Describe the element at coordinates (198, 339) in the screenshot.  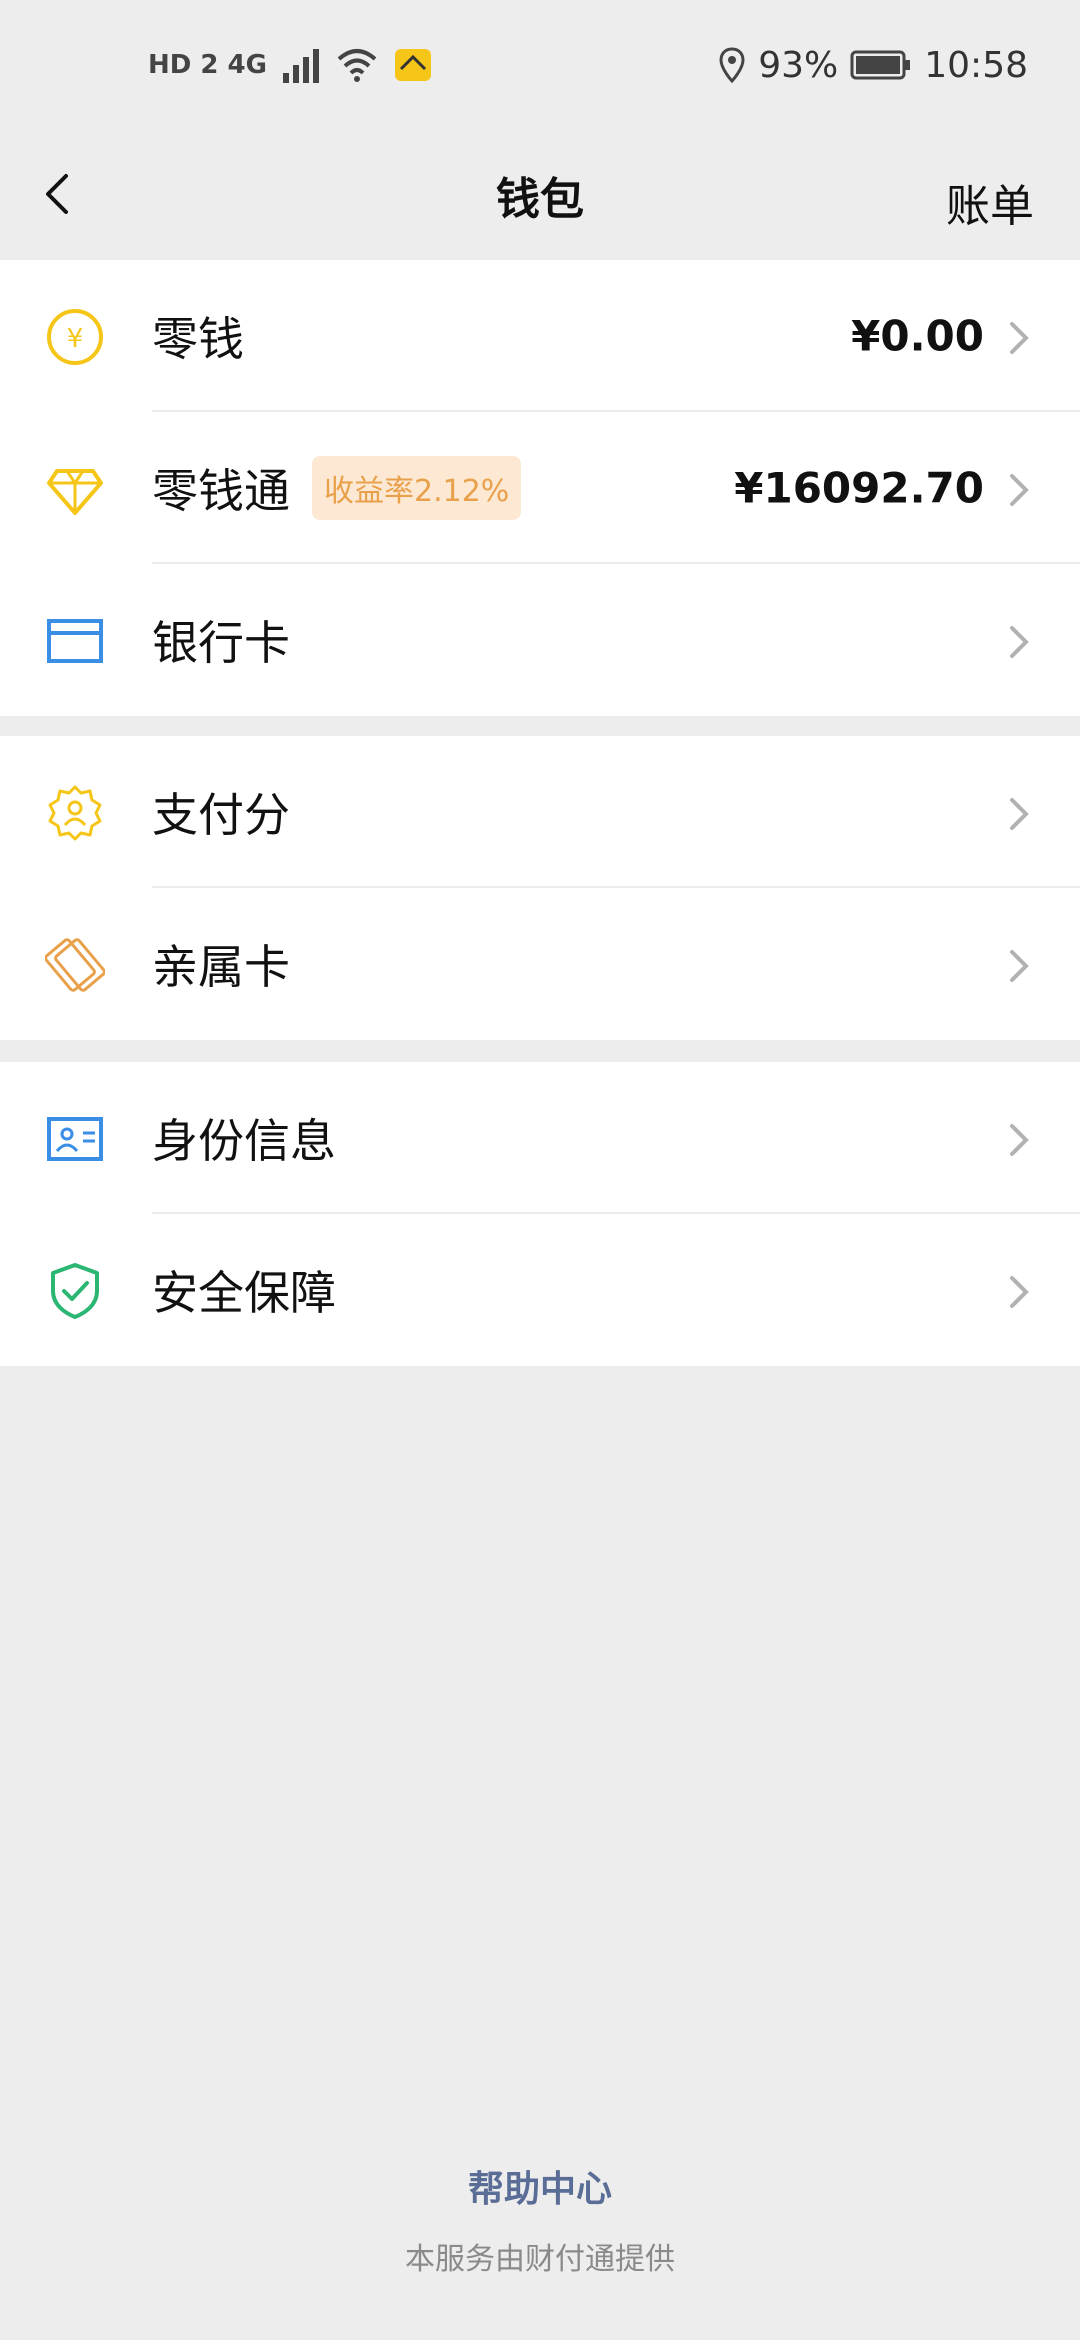
I see `row-label: 零钱` at that location.